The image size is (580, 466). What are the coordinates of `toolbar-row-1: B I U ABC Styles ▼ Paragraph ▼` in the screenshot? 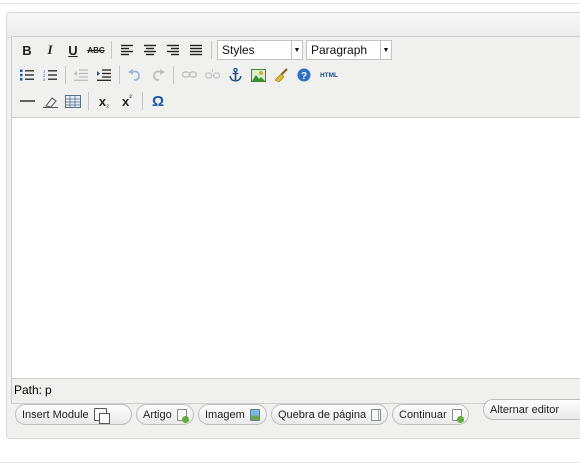 It's located at (204, 50).